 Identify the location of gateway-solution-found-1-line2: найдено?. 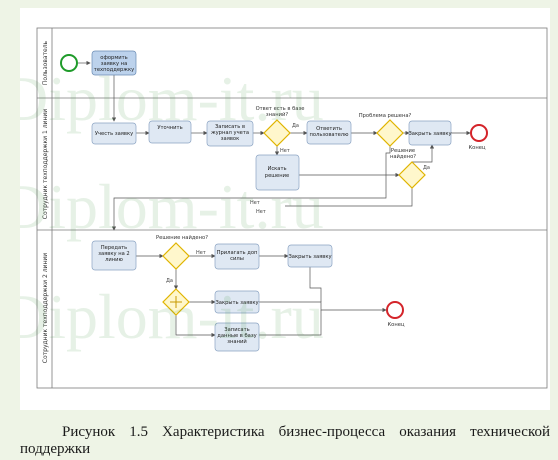
(403, 156).